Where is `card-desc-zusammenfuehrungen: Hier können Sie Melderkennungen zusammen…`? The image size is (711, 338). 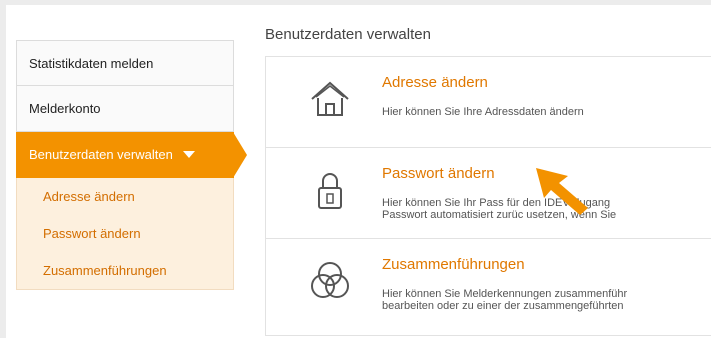 card-desc-zusammenfuehrungen: Hier können Sie Melderkennungen zusammen… is located at coordinates (546, 300).